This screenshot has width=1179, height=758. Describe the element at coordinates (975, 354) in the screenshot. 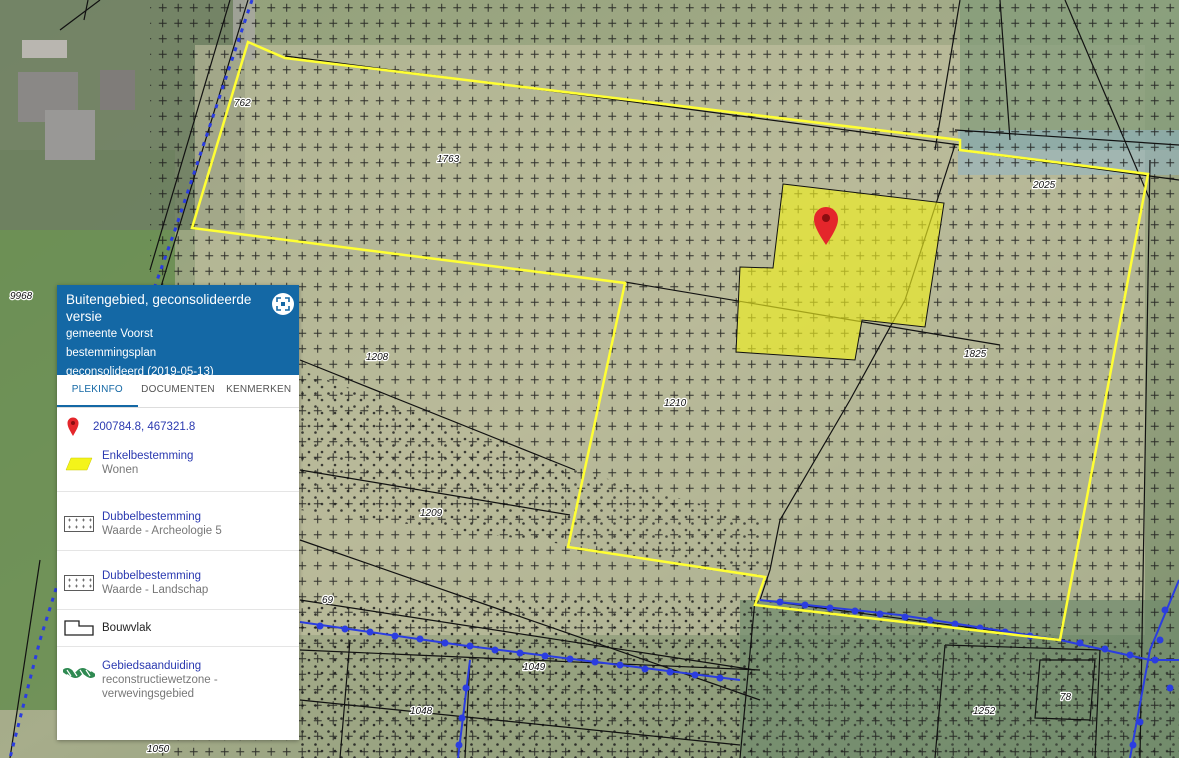

I see `parcel-label: 1825` at that location.